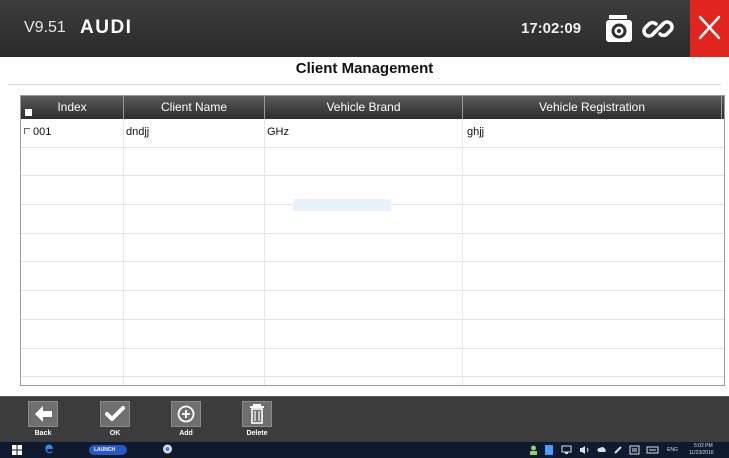  I want to click on back-button: Back, so click(43, 421).